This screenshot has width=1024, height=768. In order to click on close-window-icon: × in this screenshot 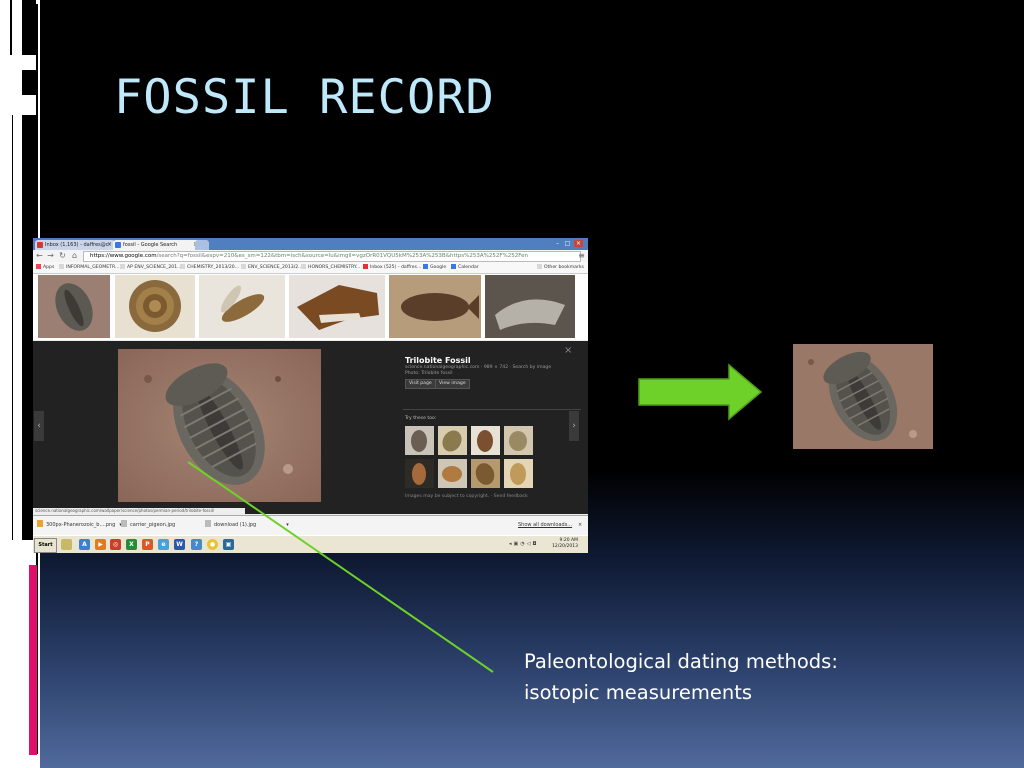, I will do `click(578, 243)`.